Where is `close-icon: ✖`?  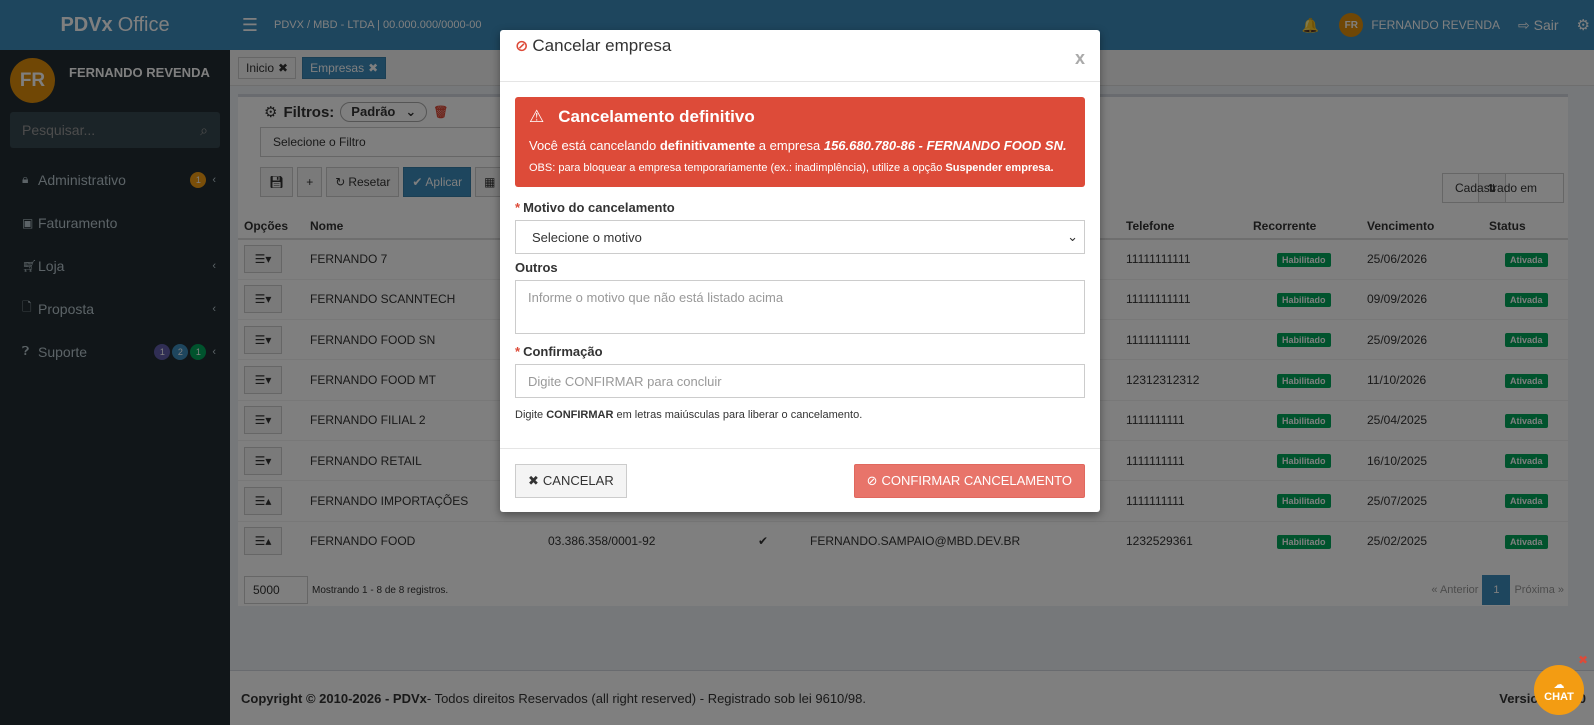
close-icon: ✖ is located at coordinates (533, 480).